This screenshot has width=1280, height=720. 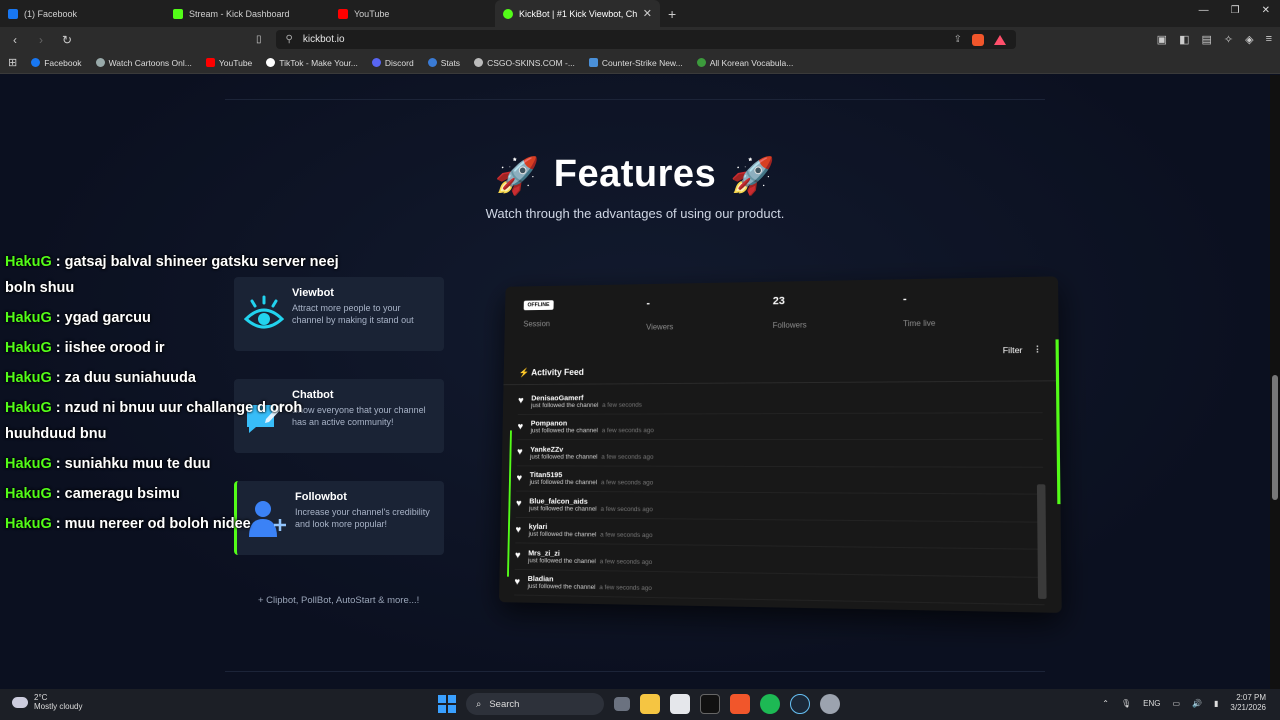 I want to click on cloud-icon, so click(x=20, y=702).